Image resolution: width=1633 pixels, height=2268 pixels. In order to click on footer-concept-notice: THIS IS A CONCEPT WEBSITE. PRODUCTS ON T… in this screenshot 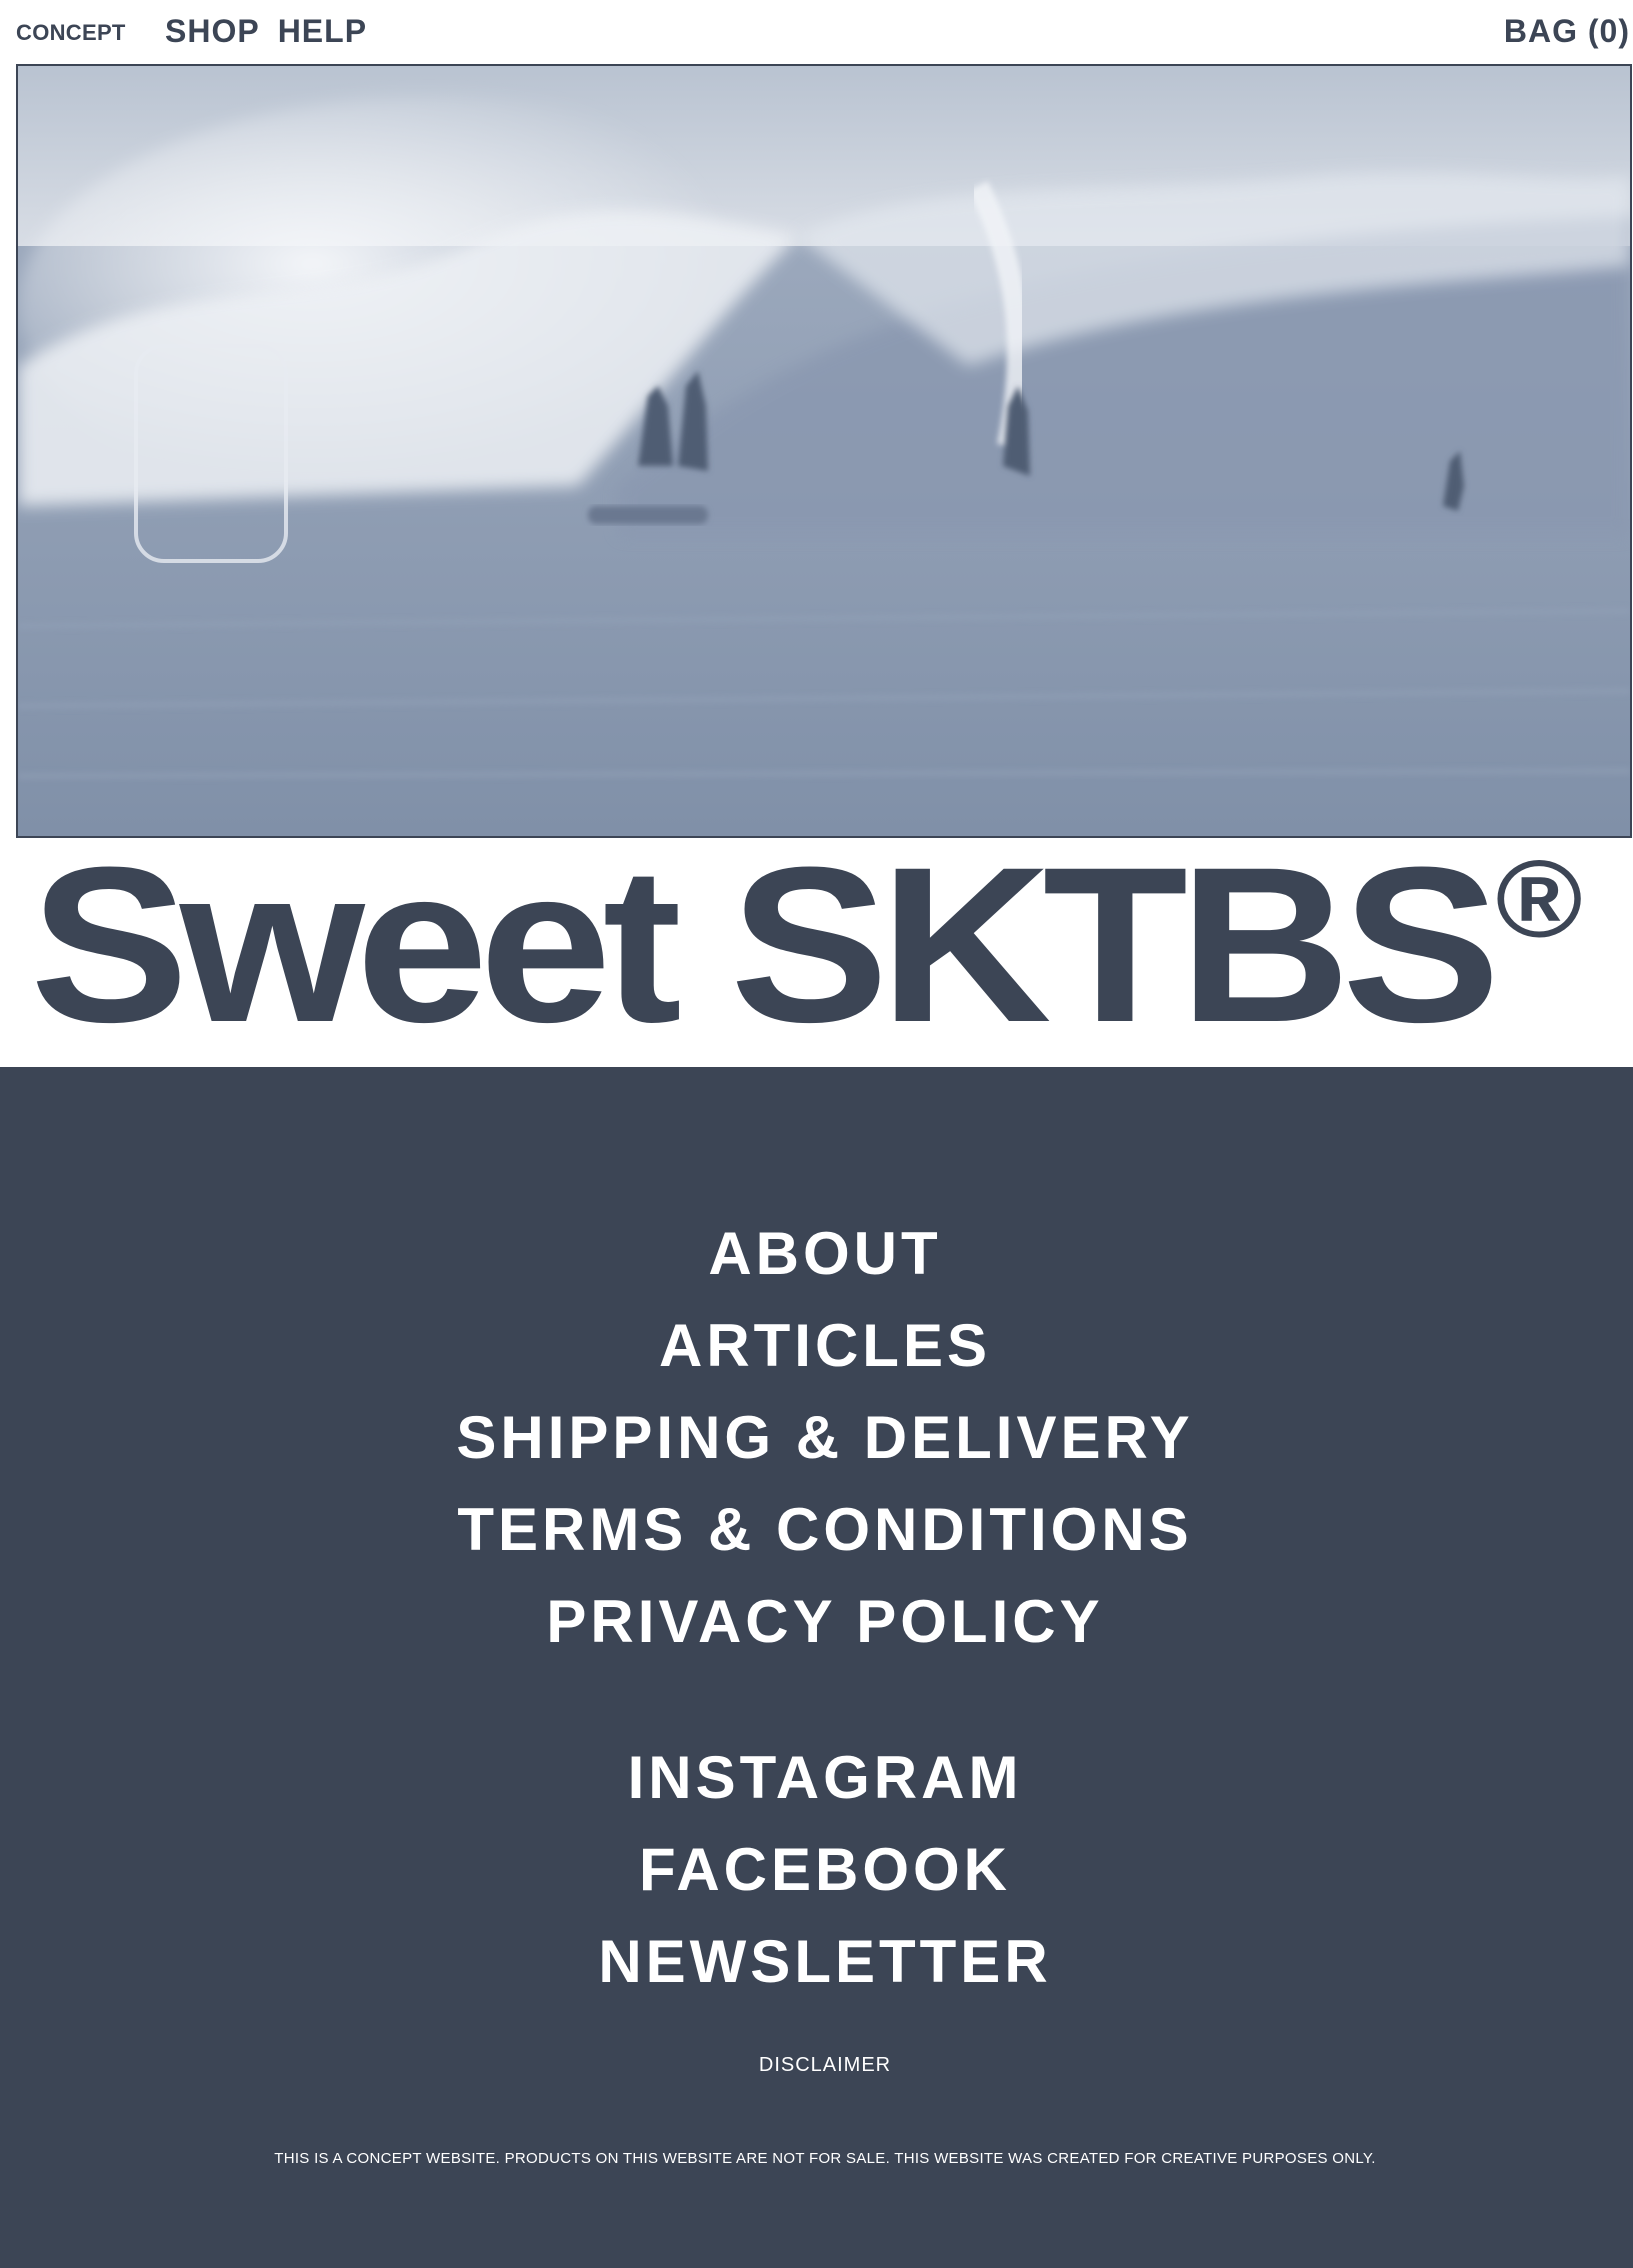, I will do `click(825, 2158)`.